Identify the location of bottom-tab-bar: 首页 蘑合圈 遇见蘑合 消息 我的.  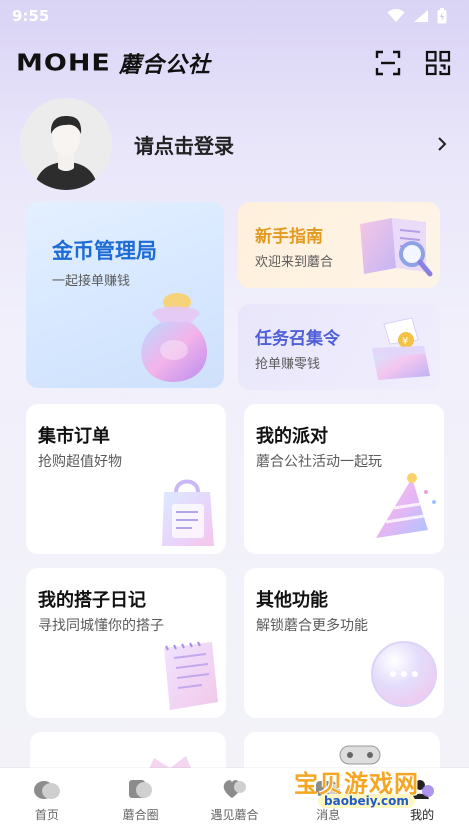
(234, 801).